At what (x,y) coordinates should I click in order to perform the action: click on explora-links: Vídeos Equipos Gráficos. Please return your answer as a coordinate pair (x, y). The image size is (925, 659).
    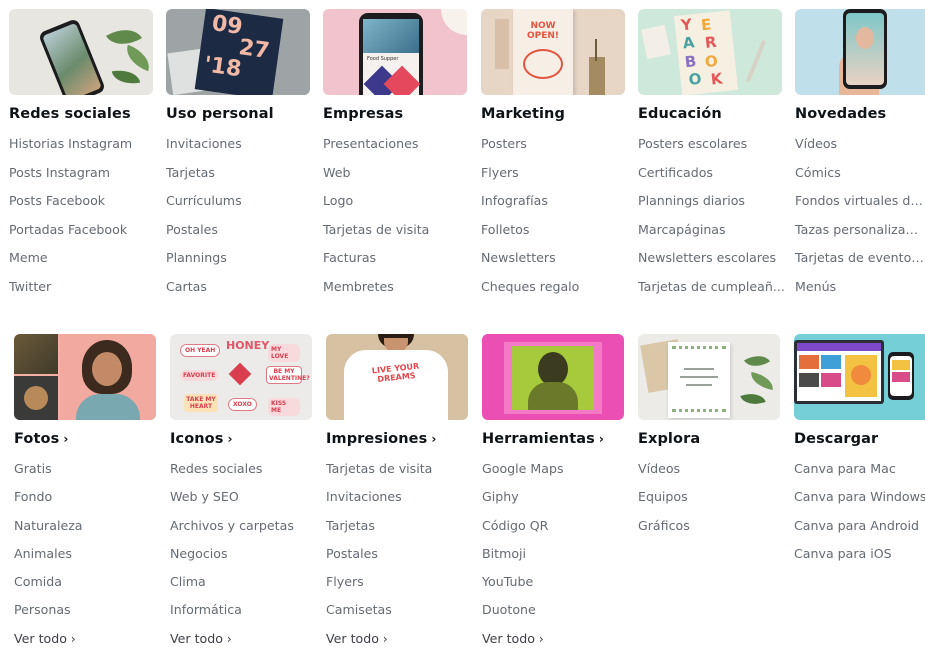
    Looking at the image, I should click on (664, 503).